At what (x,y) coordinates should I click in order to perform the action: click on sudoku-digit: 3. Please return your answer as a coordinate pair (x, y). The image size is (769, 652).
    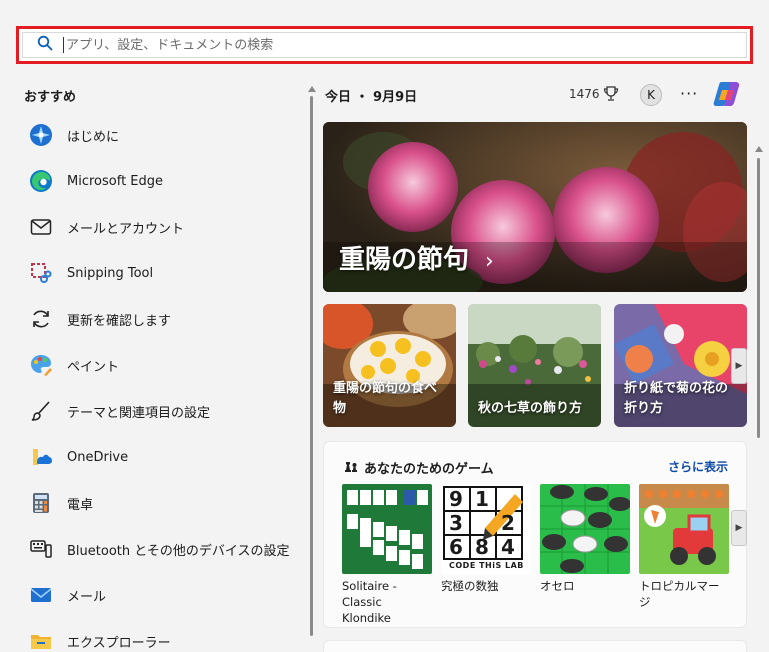
    Looking at the image, I should click on (456, 523).